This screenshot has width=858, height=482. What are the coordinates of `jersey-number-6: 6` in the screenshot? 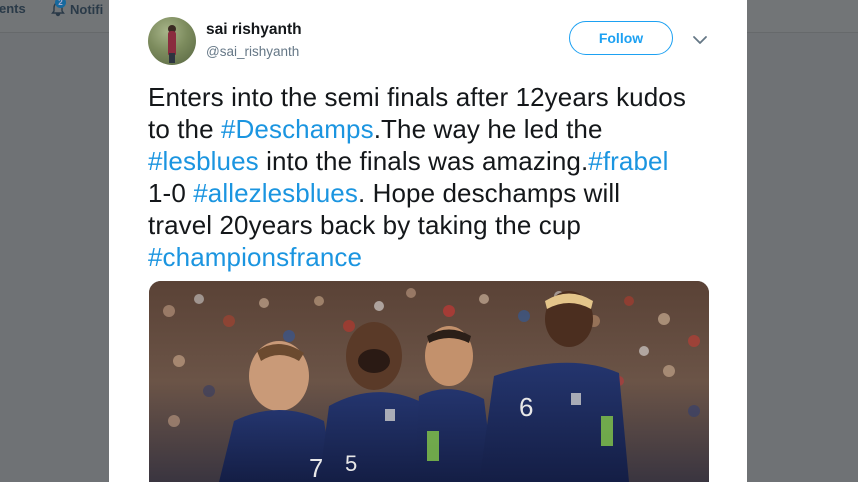 It's located at (526, 407).